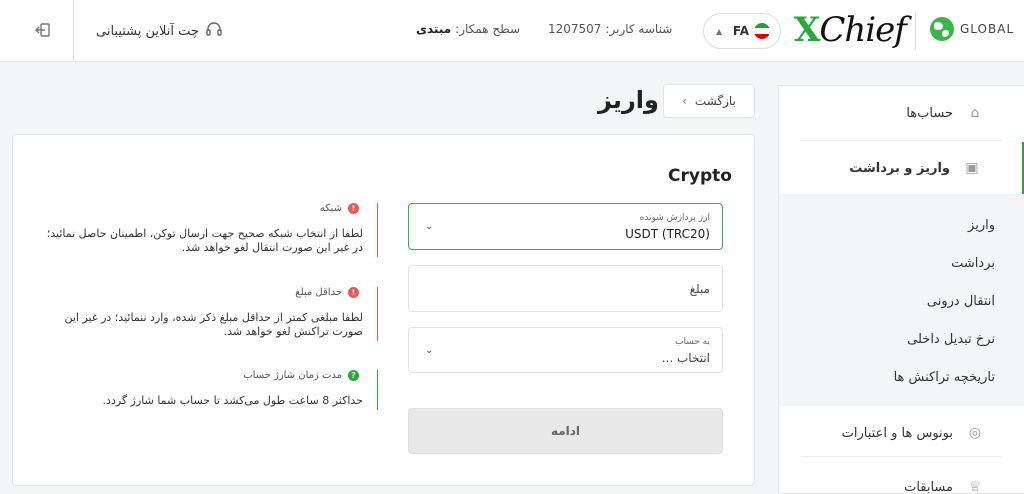  What do you see at coordinates (762, 31) in the screenshot?
I see `iran-flag-icon` at bounding box center [762, 31].